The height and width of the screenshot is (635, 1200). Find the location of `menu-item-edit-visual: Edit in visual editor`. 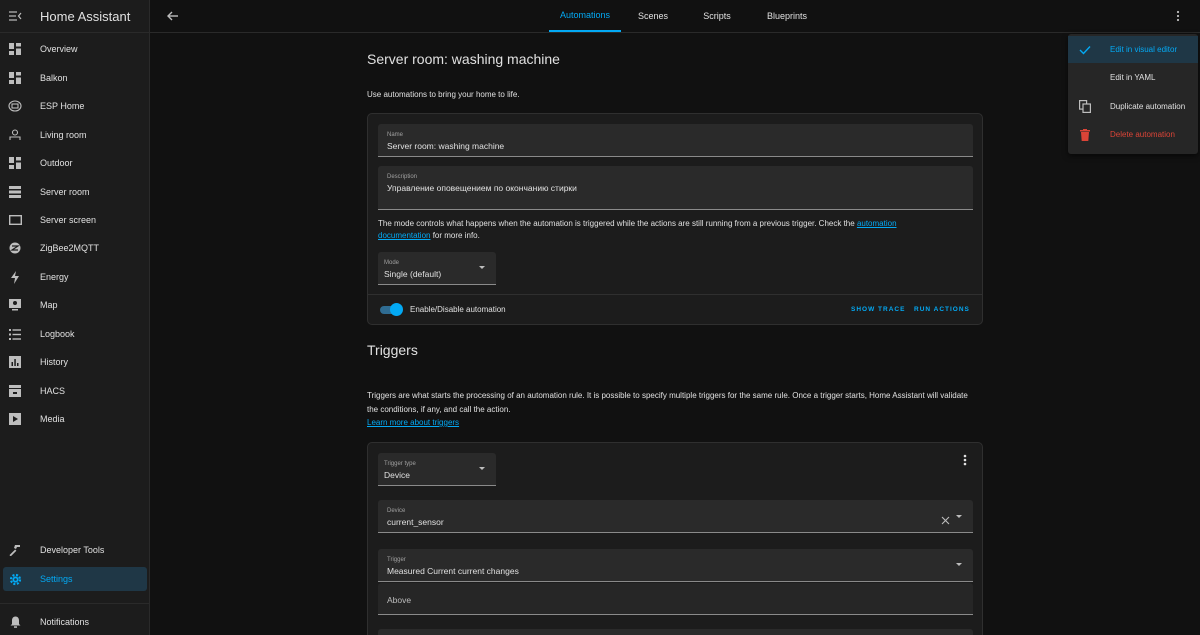

menu-item-edit-visual: Edit in visual editor is located at coordinates (1133, 49).